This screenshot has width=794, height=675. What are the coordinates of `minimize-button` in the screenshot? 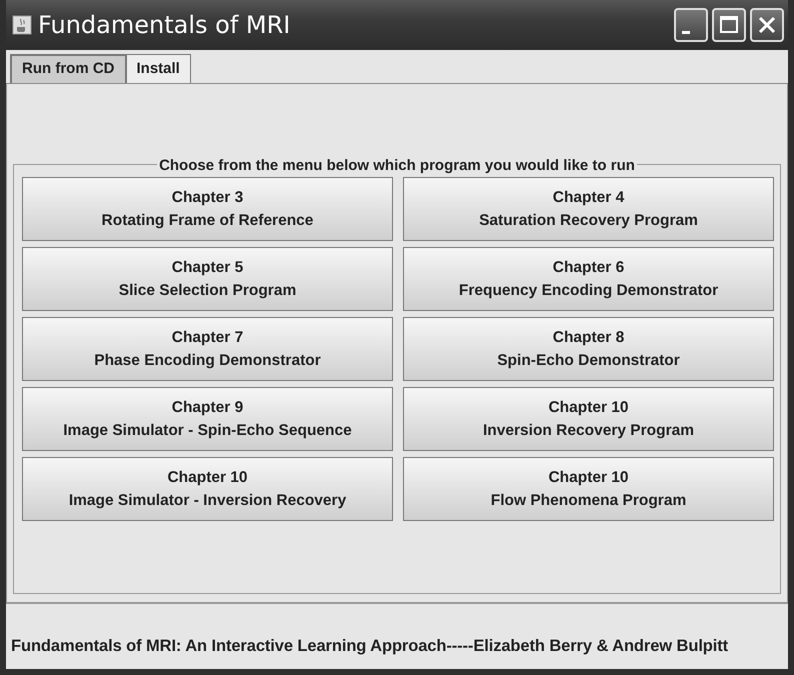 It's located at (691, 25).